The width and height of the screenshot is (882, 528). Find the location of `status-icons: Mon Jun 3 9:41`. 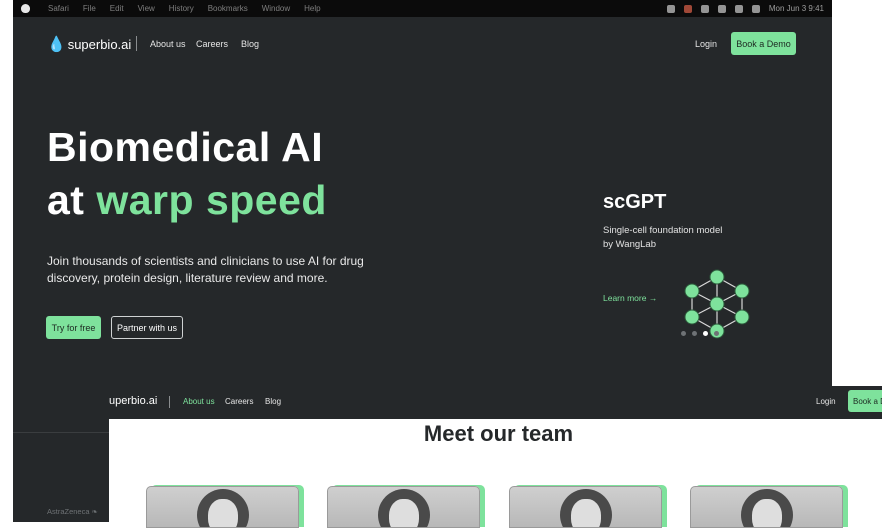

status-icons: Mon Jun 3 9:41 is located at coordinates (745, 8).